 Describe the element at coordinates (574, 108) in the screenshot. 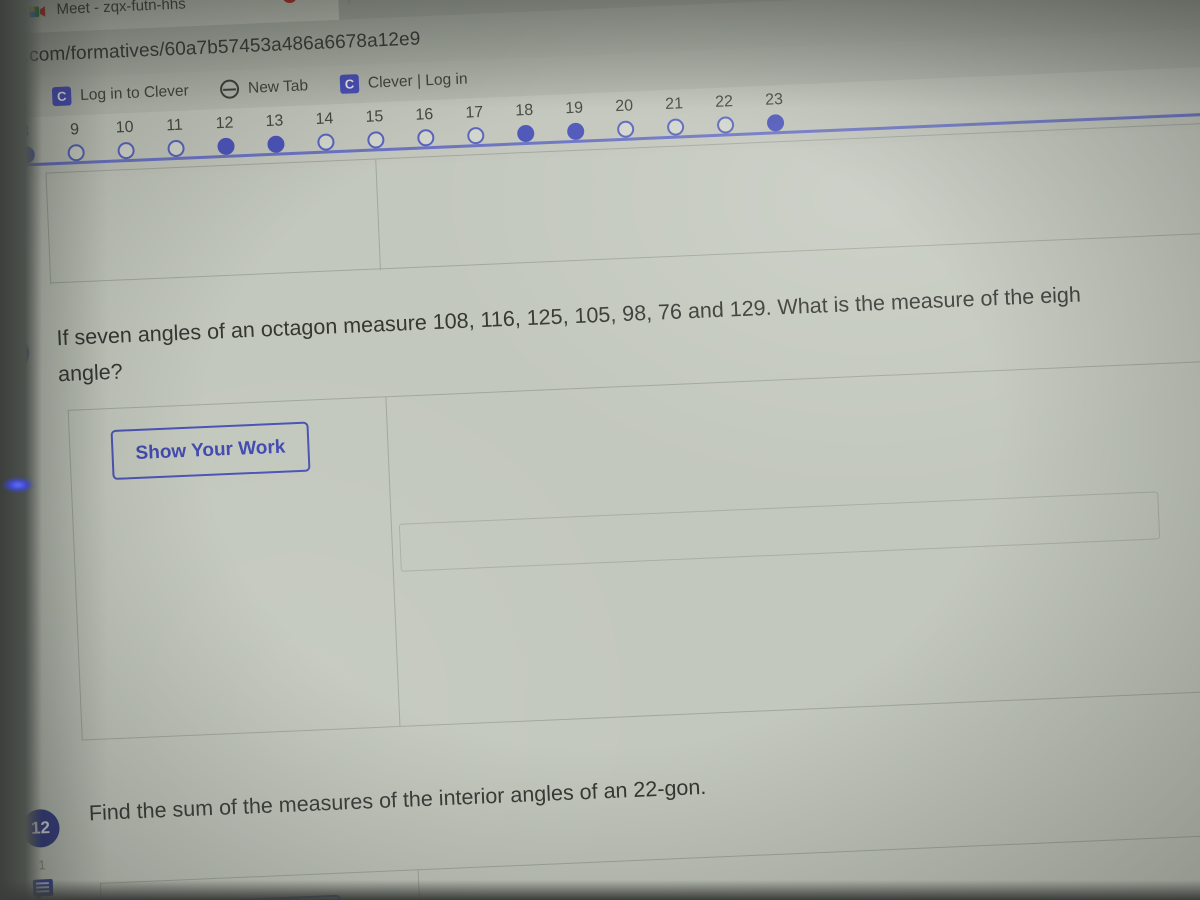

I see `question-nav-number: 19` at that location.